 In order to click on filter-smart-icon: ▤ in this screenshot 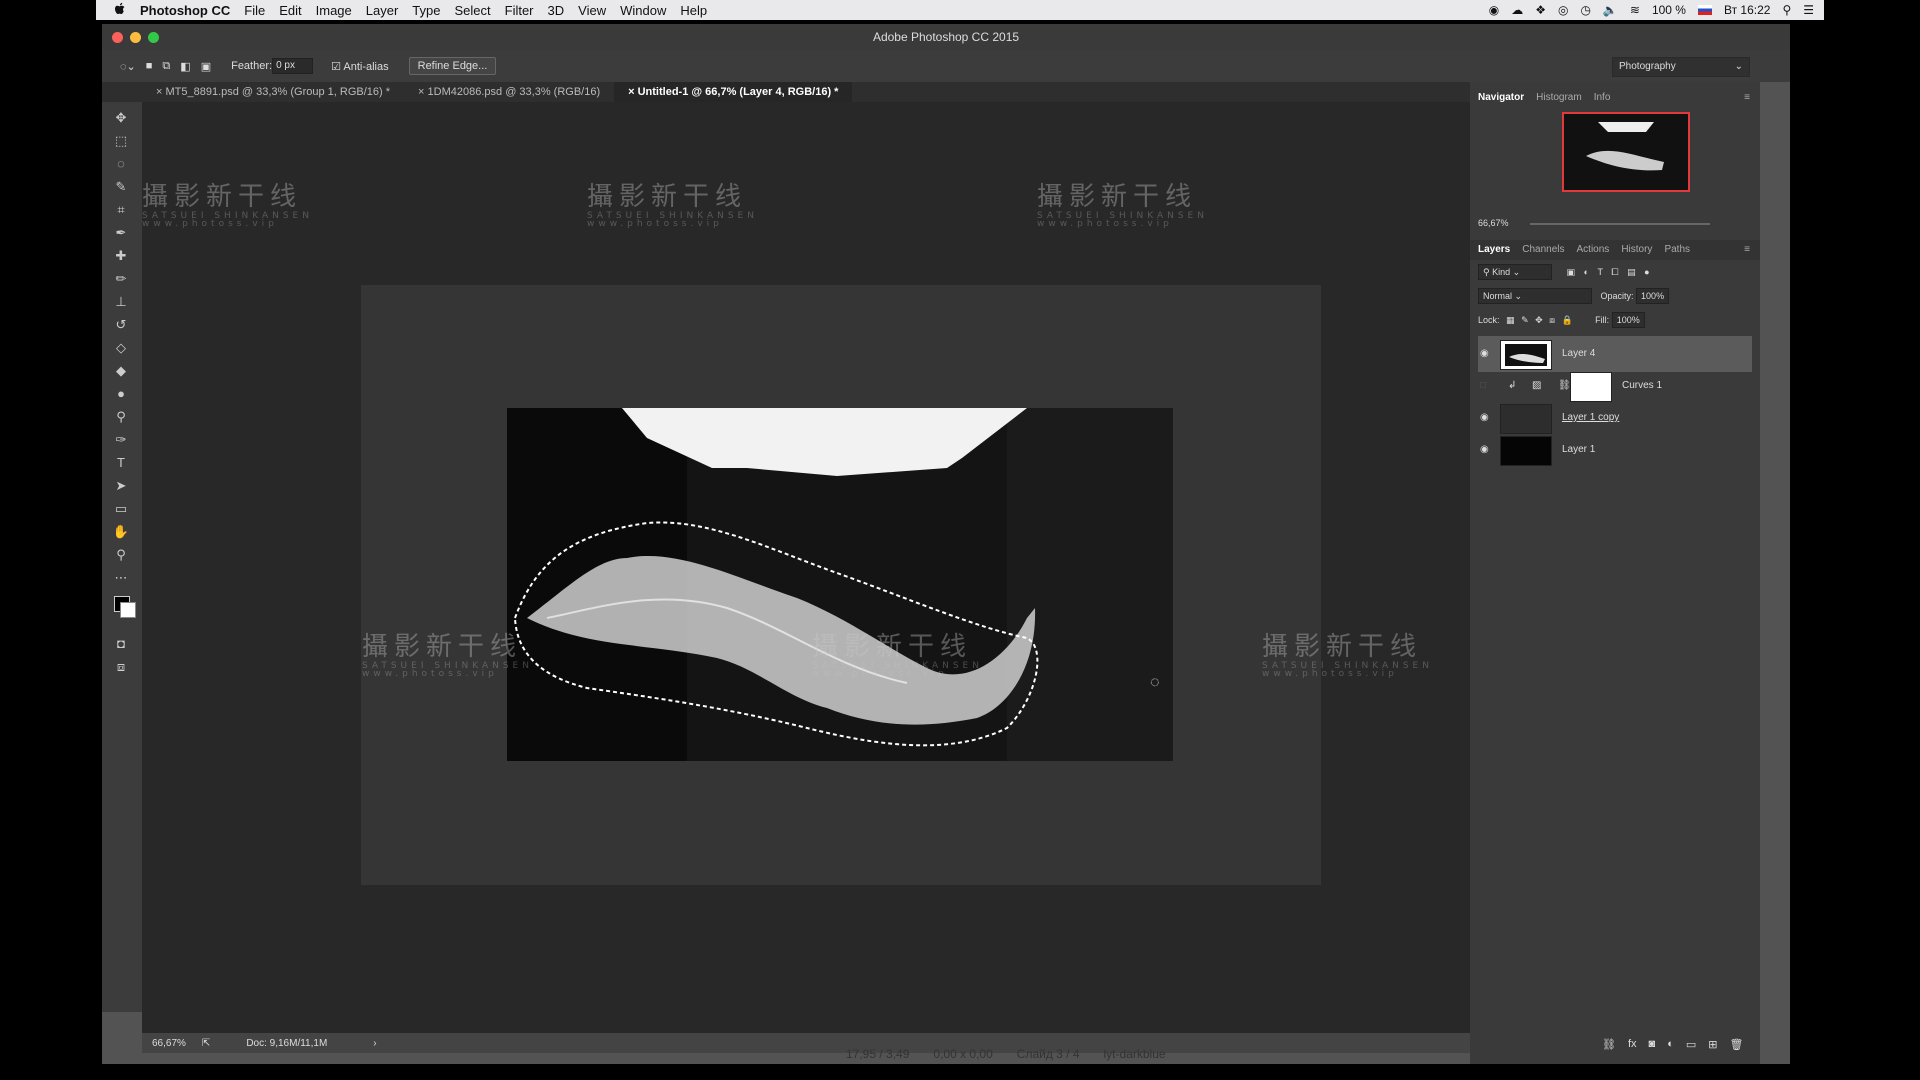, I will do `click(1631, 272)`.